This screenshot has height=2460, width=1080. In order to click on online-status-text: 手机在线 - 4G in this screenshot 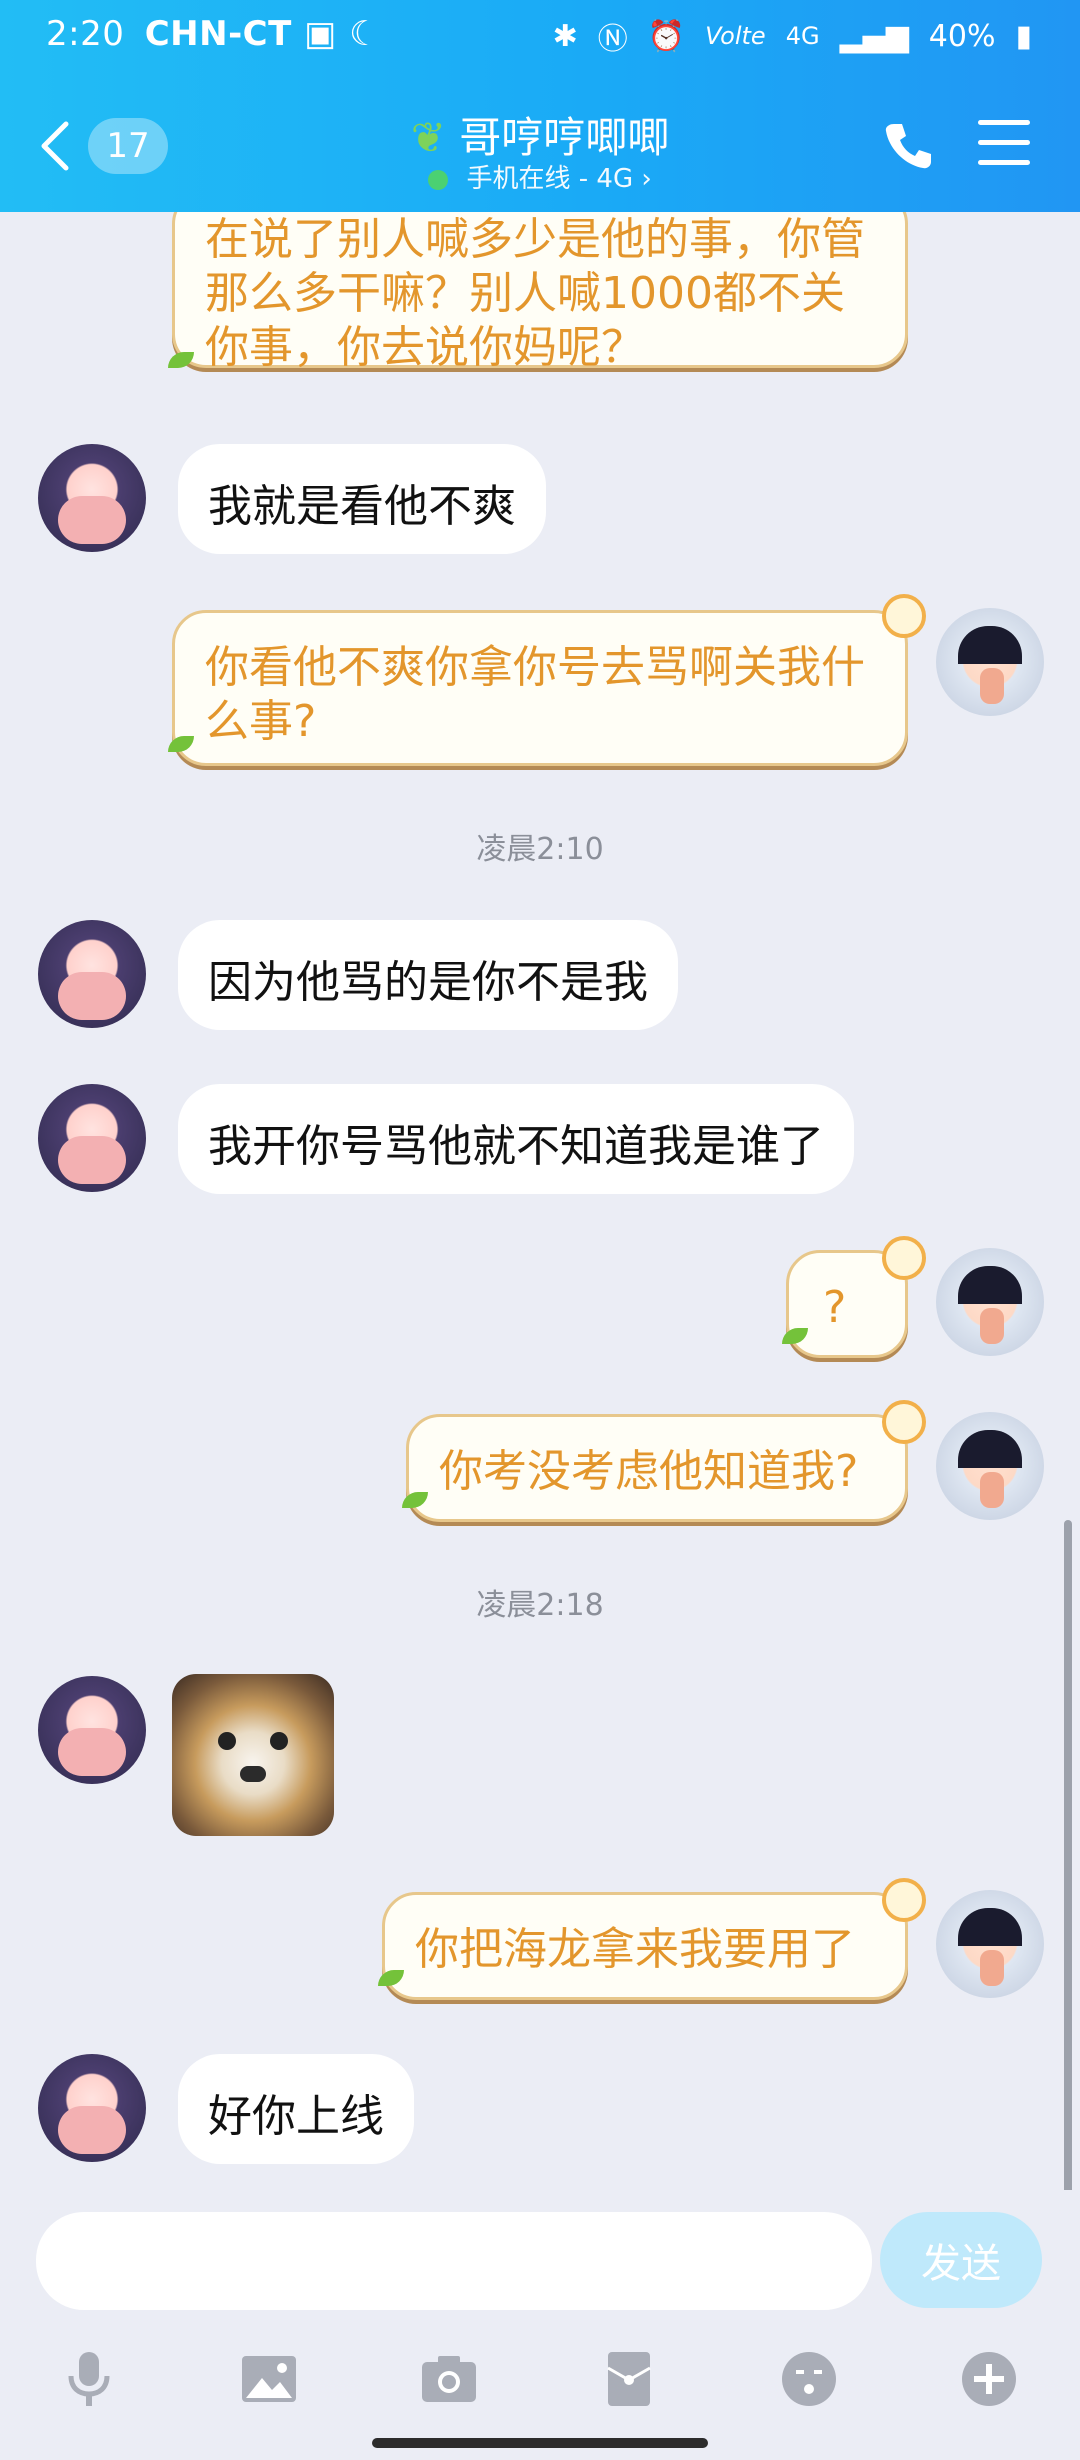, I will do `click(550, 179)`.